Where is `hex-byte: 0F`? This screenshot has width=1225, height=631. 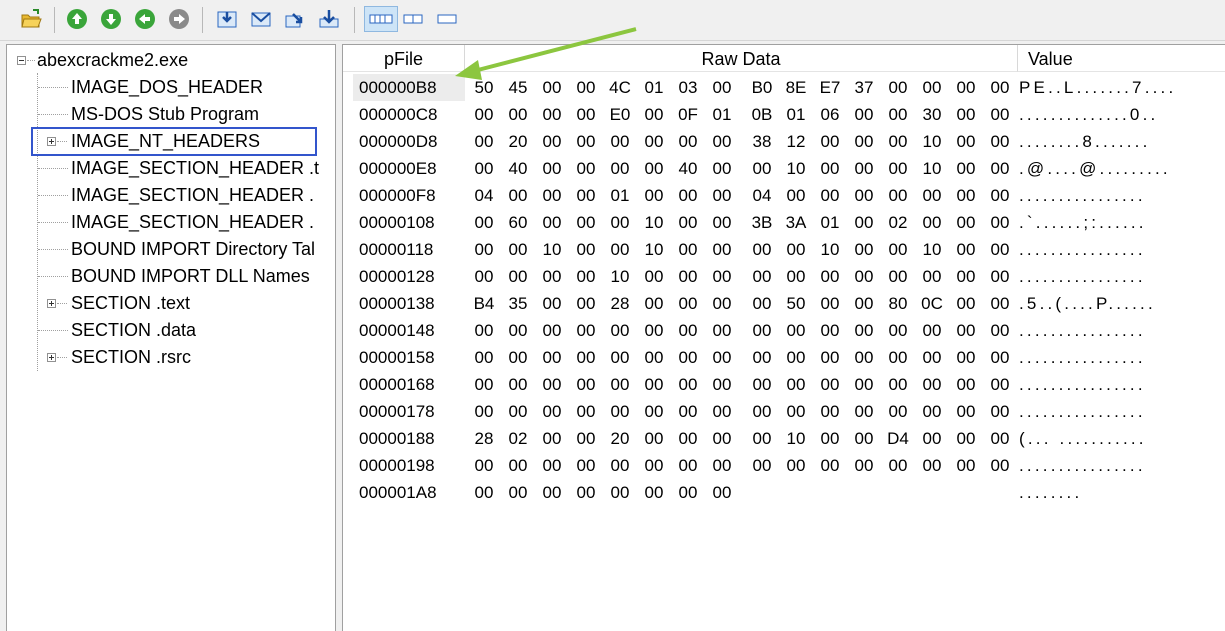 hex-byte: 0F is located at coordinates (688, 114).